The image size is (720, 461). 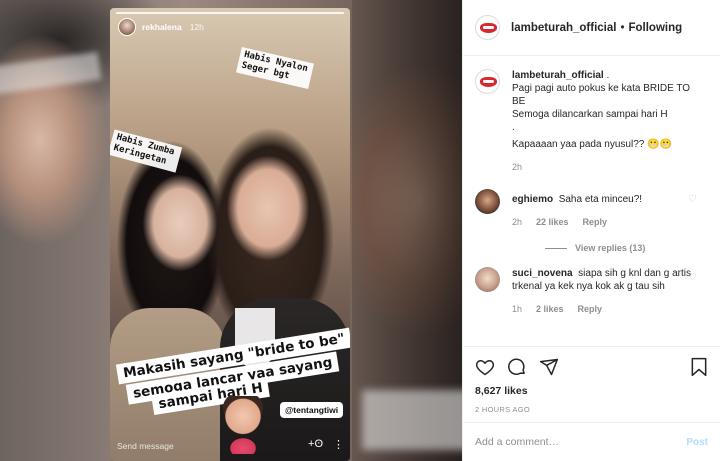 What do you see at coordinates (517, 167) in the screenshot?
I see `caption-time: 2h` at bounding box center [517, 167].